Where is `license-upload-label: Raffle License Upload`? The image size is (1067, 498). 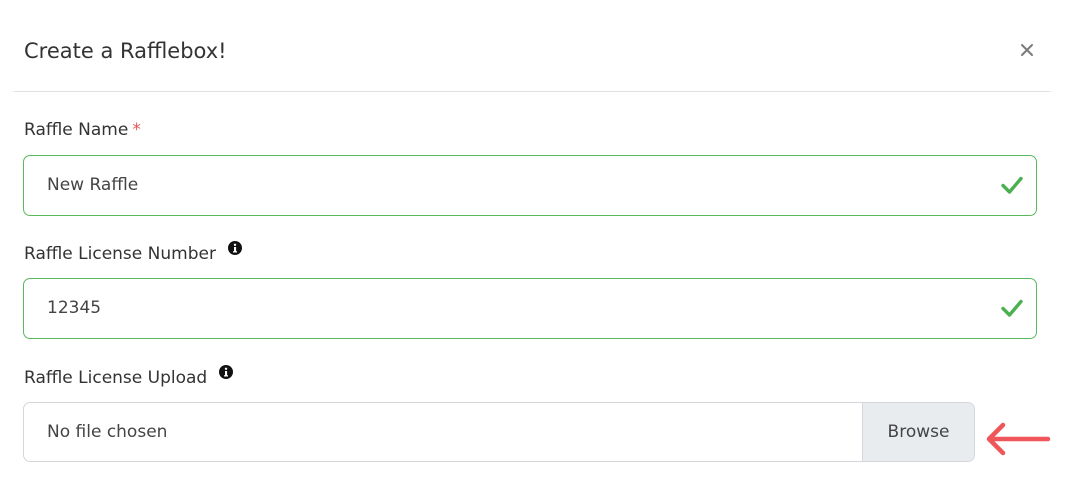
license-upload-label: Raffle License Upload is located at coordinates (129, 377).